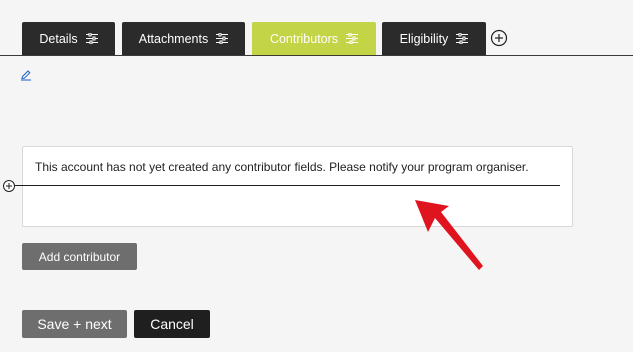 The width and height of the screenshot is (633, 352). I want to click on tab-attachments: Attachments, so click(183, 38).